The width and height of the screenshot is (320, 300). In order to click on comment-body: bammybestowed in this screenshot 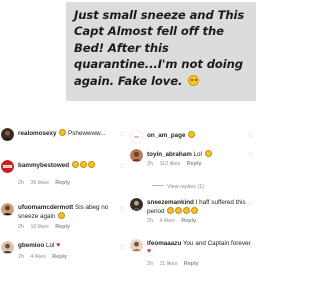, I will do `click(72, 165)`.